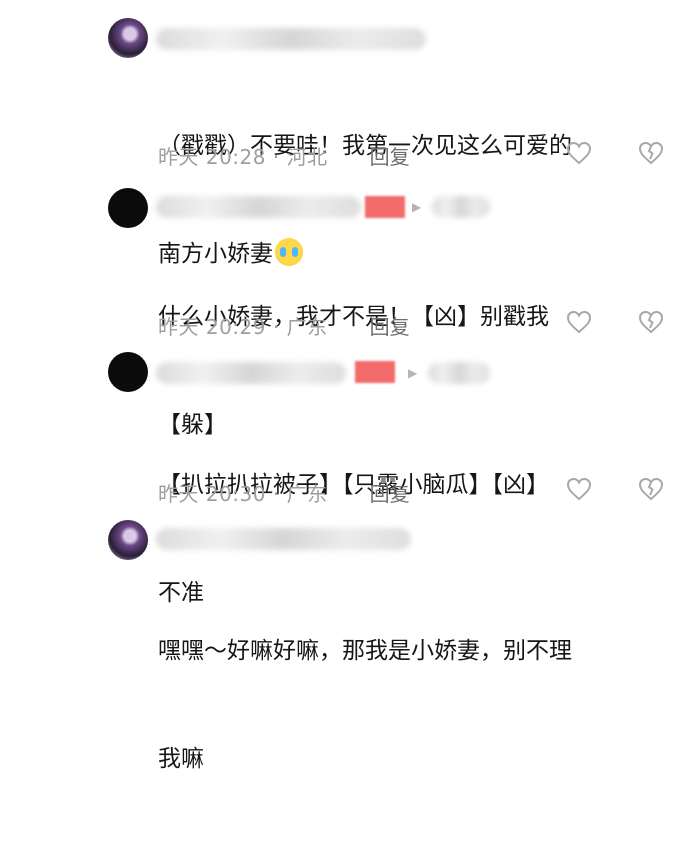 The width and height of the screenshot is (690, 849). Describe the element at coordinates (243, 327) in the screenshot. I see `timestamp-location: 昨天 20:29 · 广东` at that location.